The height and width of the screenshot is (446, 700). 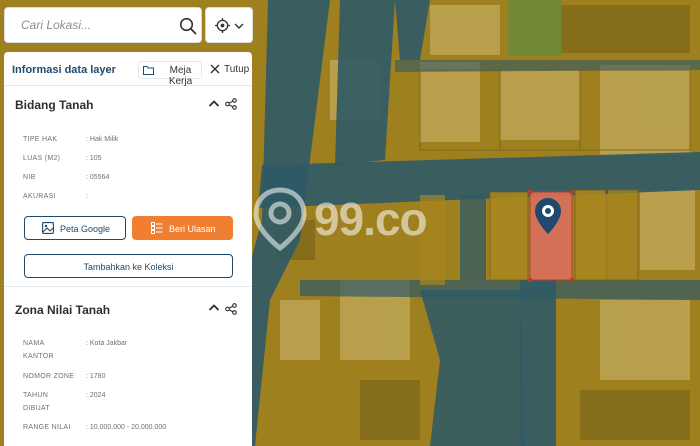 What do you see at coordinates (280, 219) in the screenshot?
I see `watermark-pin-icon` at bounding box center [280, 219].